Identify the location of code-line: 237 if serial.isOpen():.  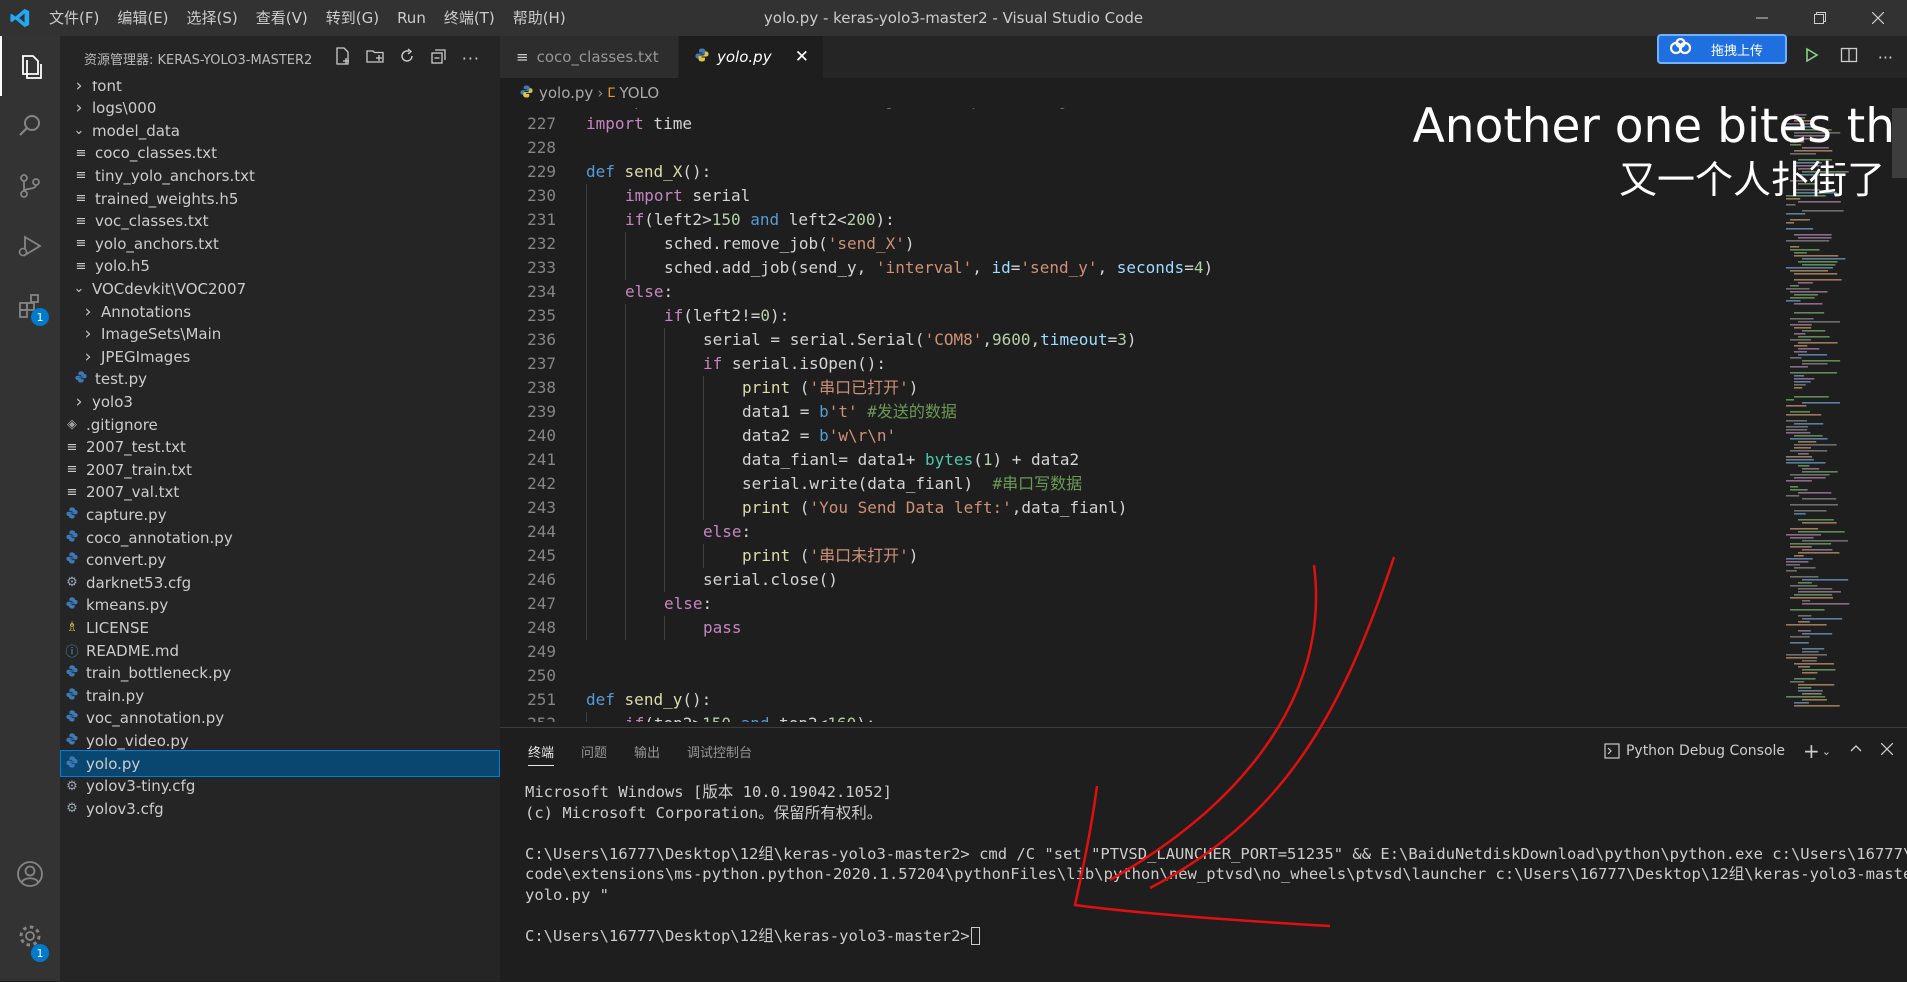
(1140, 364).